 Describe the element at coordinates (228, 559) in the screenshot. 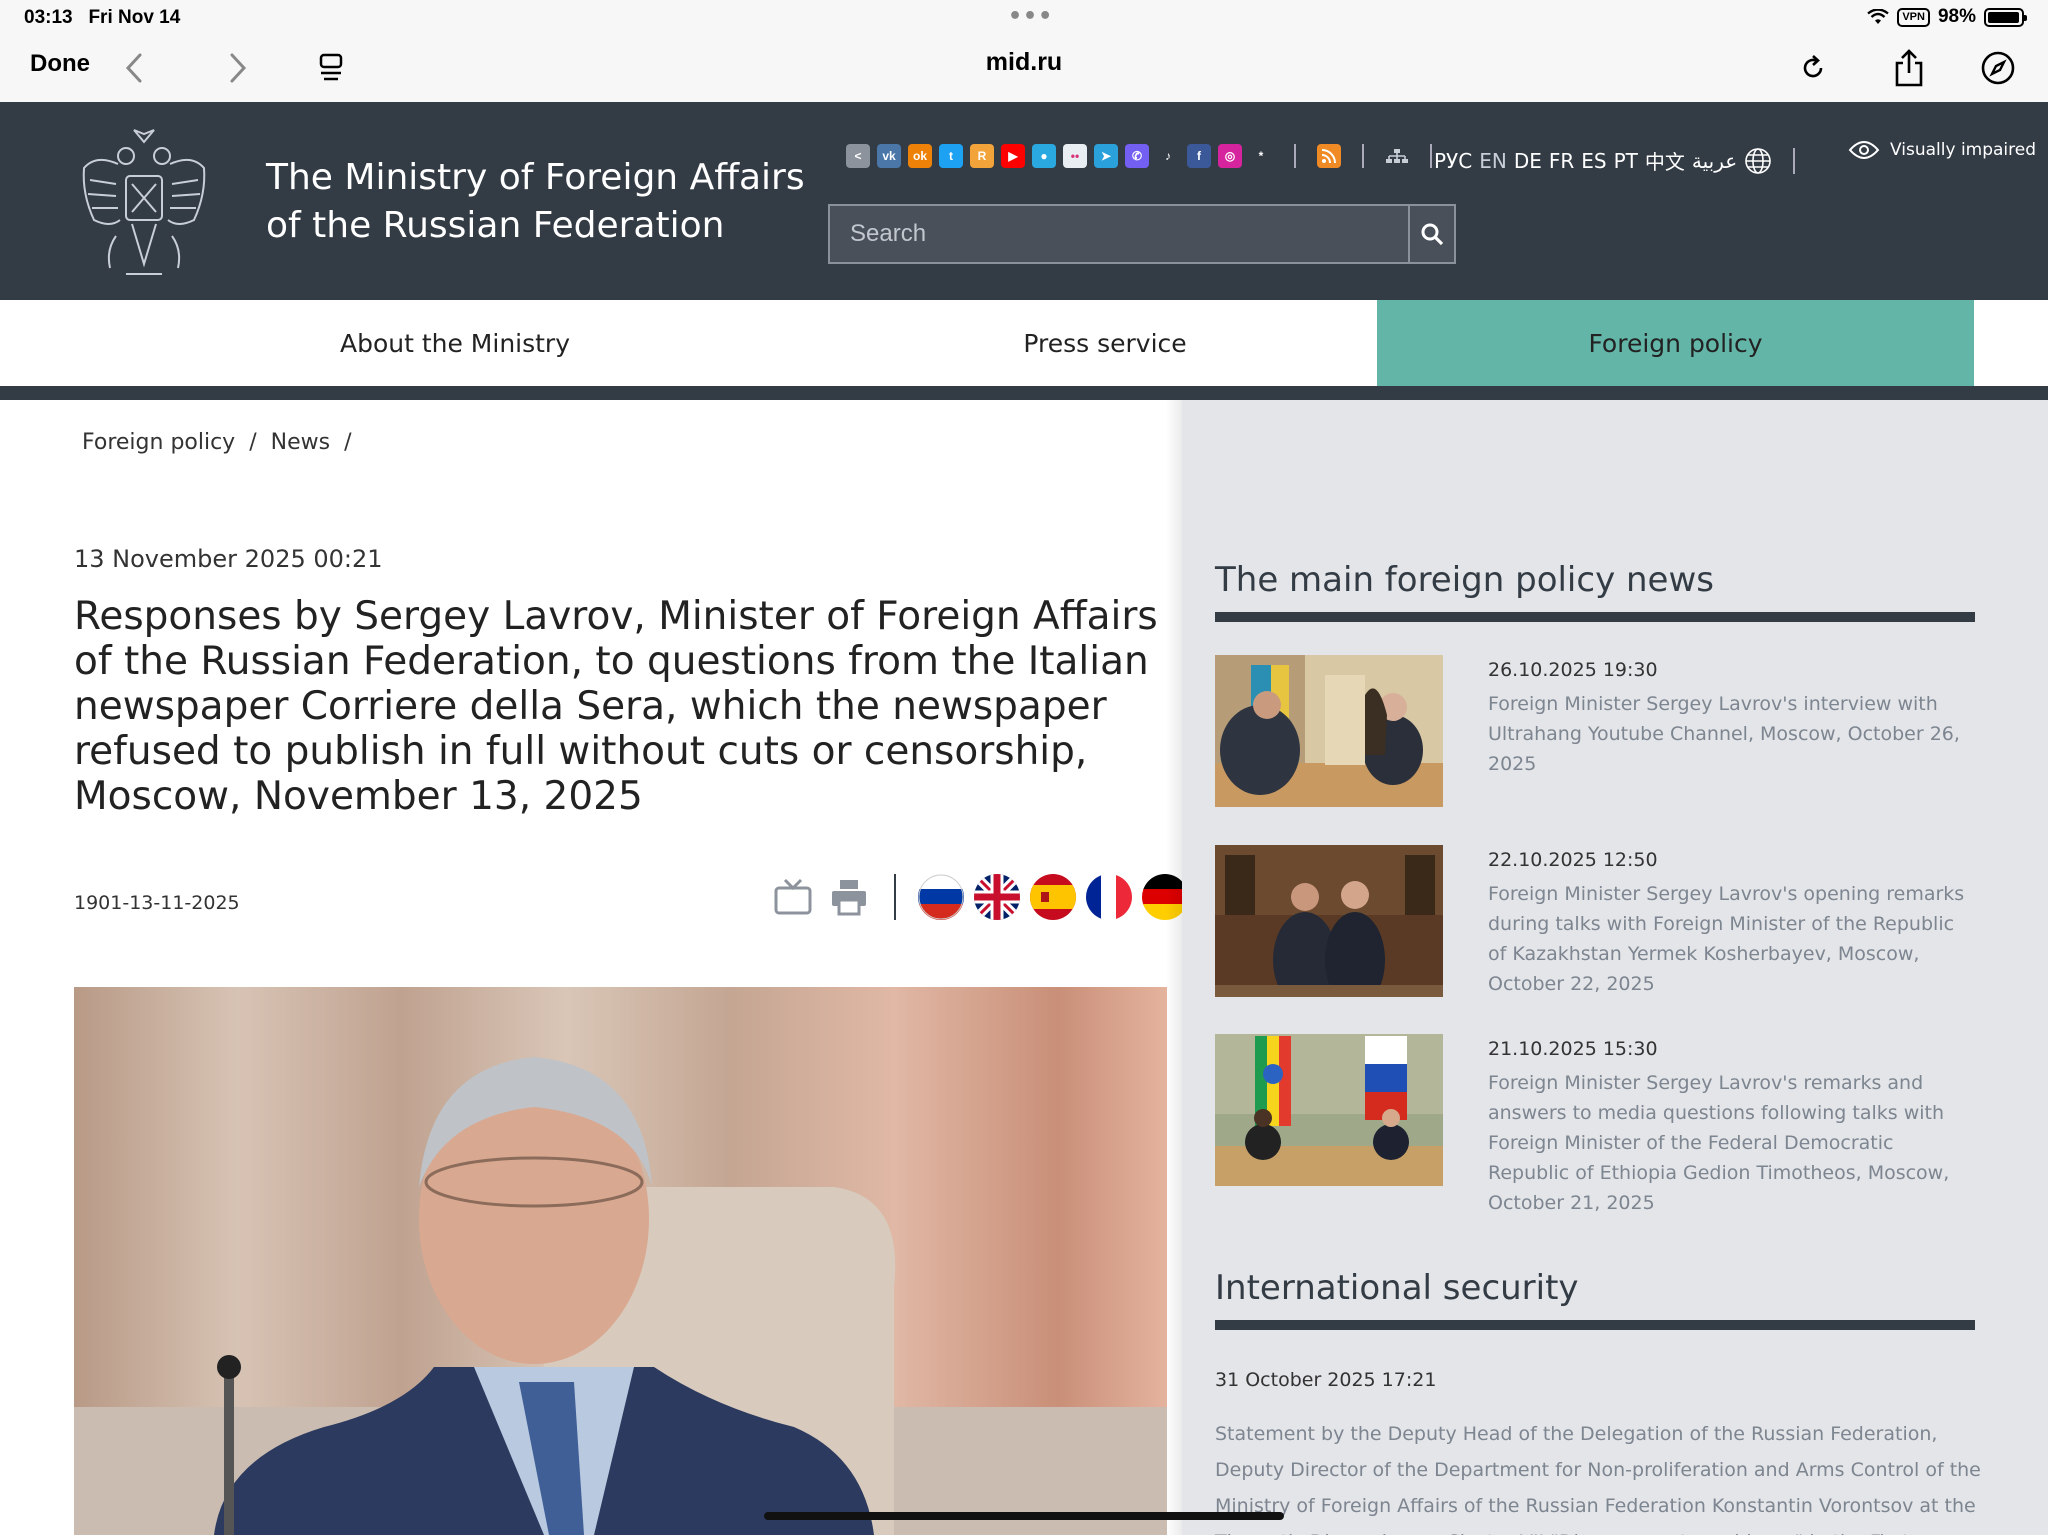

I see `article-date: 13 November 2025 00:21` at that location.